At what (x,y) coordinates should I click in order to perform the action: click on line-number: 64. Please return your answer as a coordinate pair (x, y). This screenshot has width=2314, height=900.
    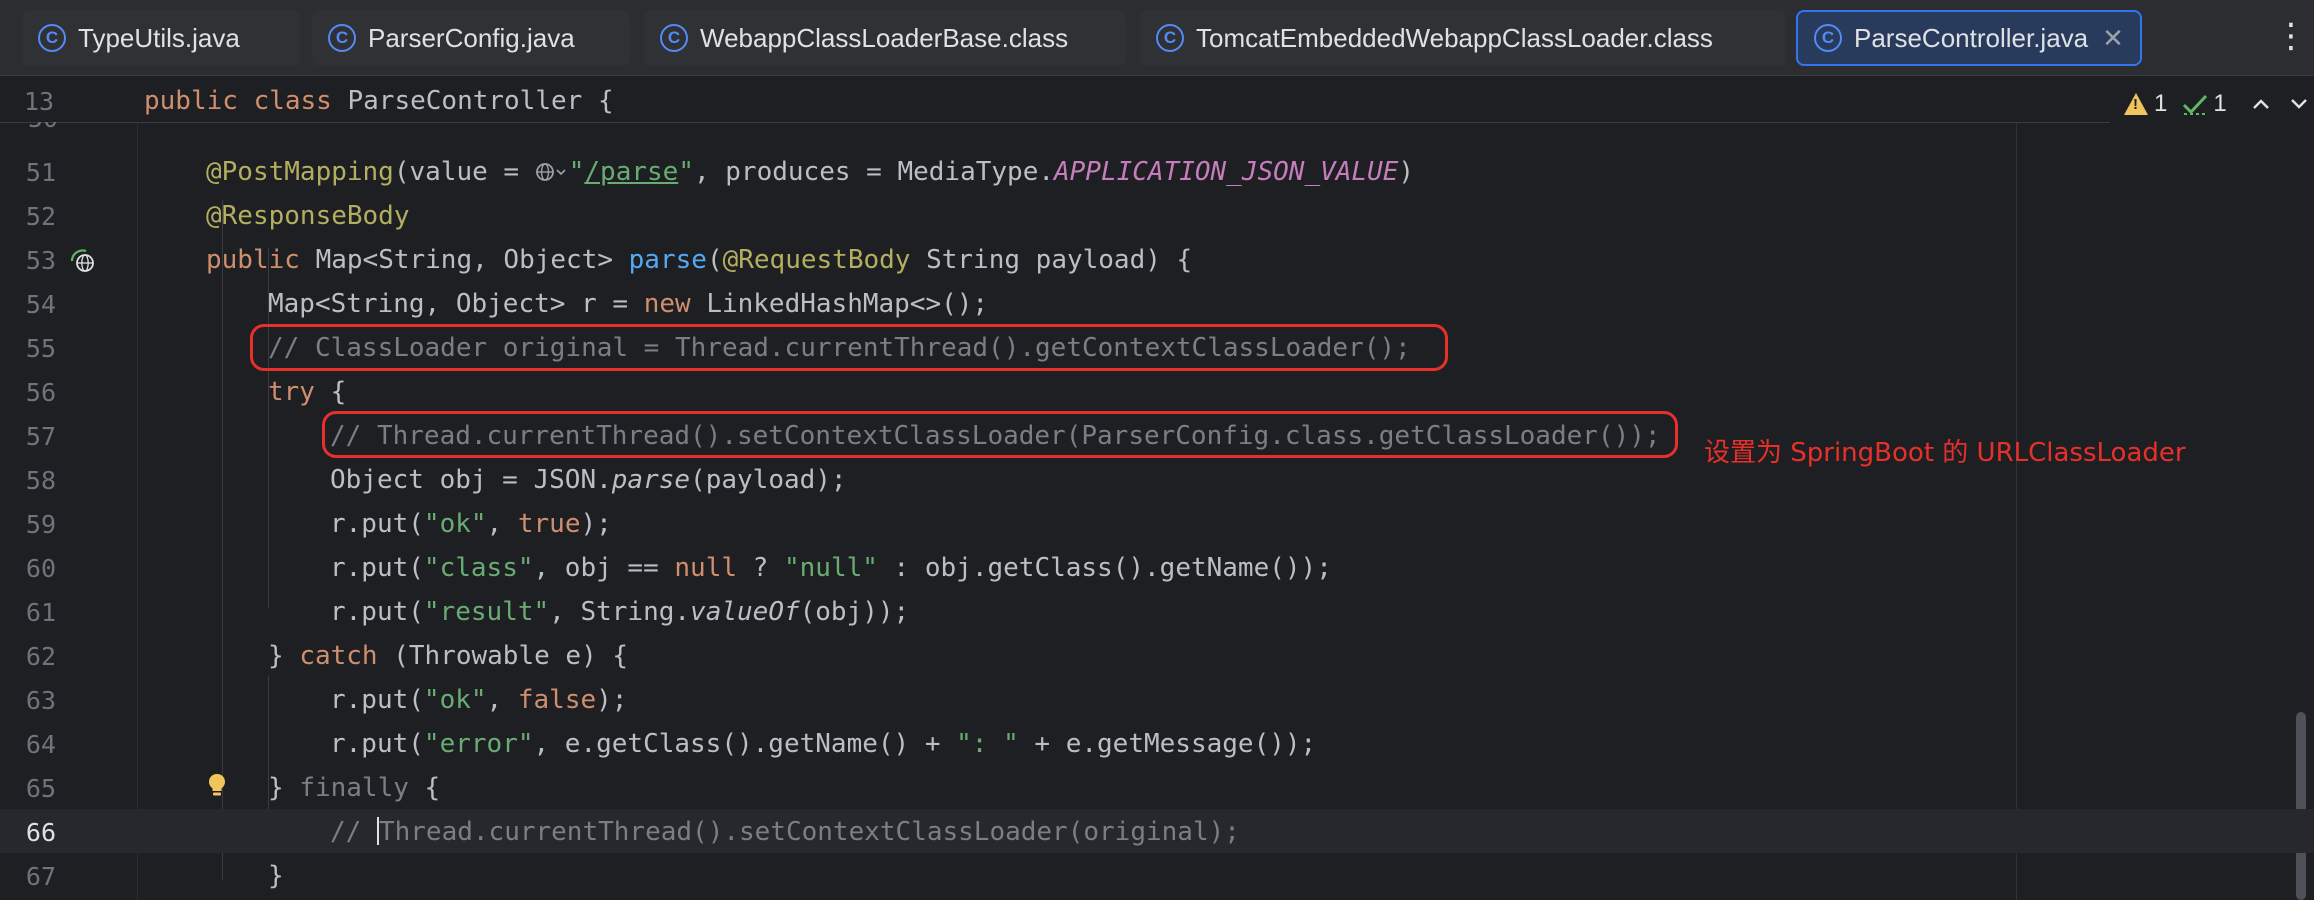
    Looking at the image, I should click on (40, 744).